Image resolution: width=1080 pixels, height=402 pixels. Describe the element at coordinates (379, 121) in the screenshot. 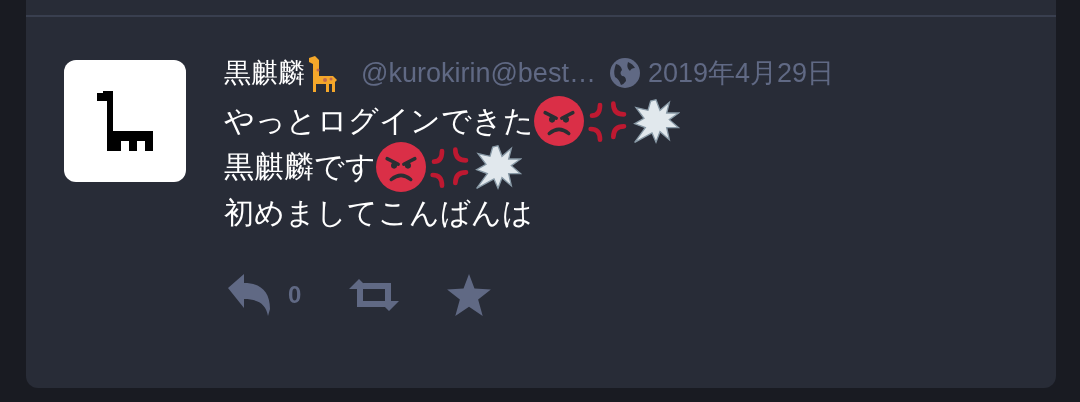

I see `post-text: やっとログインできた` at that location.